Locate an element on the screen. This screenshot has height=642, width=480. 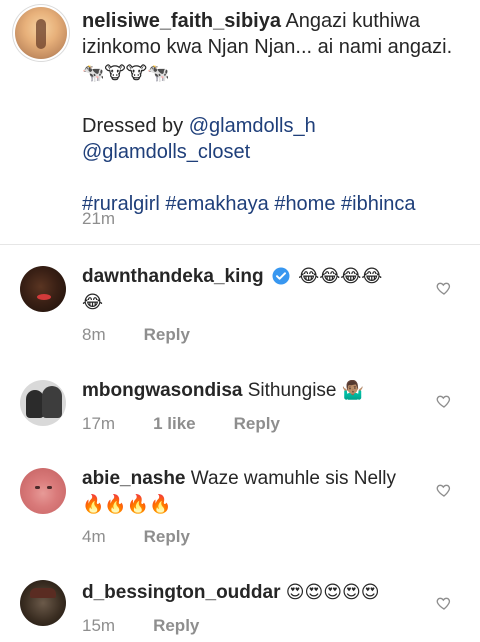
commenter-username: mbongwasondisa is located at coordinates (162, 390).